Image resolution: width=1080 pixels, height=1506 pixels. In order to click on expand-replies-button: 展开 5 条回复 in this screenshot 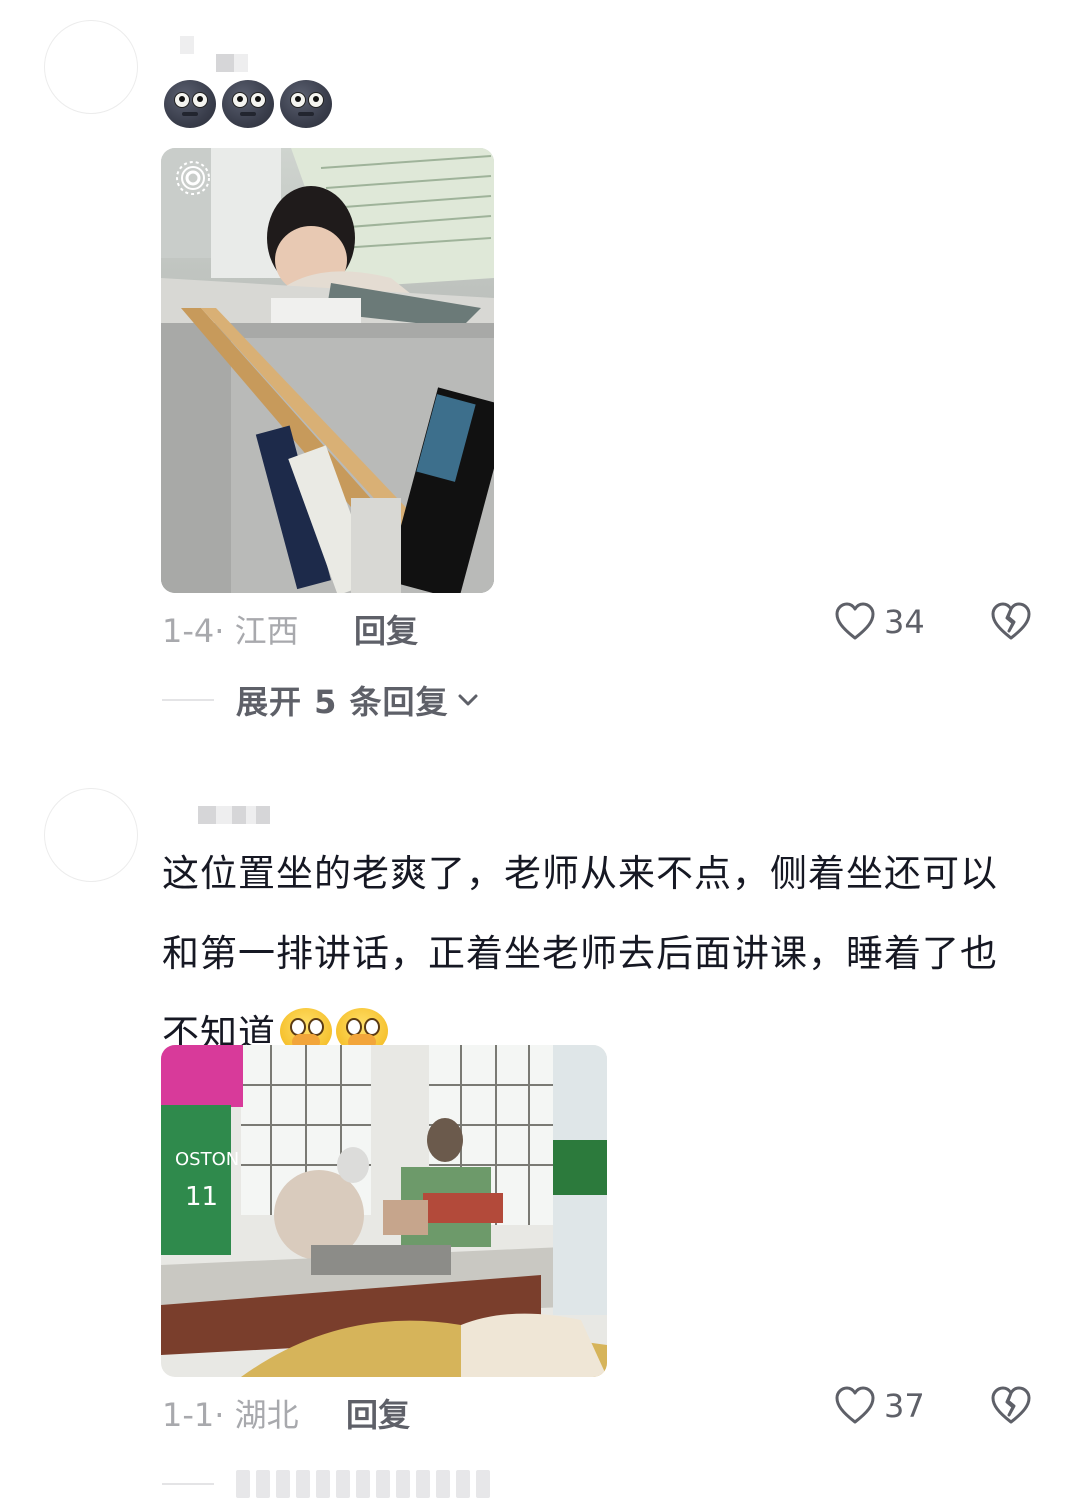, I will do `click(320, 700)`.